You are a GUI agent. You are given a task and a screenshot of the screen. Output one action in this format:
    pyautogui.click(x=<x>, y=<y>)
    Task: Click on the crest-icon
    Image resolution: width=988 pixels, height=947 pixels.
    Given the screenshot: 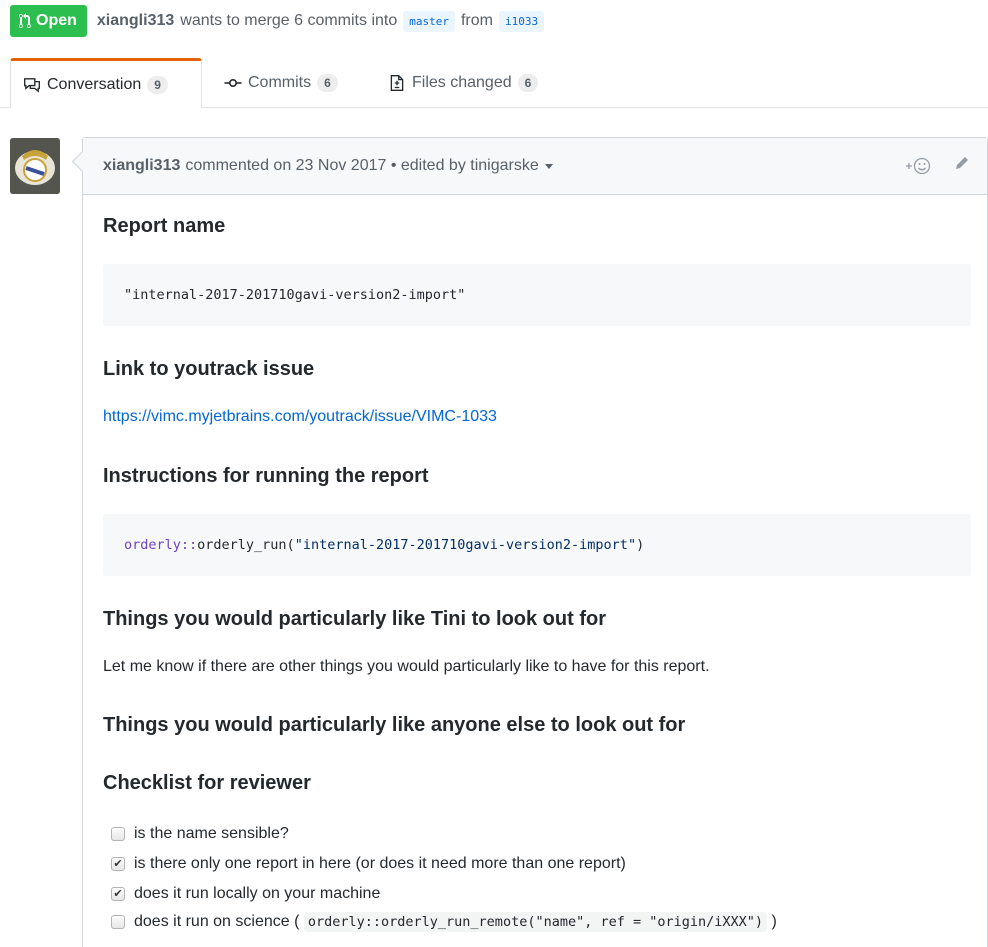 What is the action you would take?
    pyautogui.click(x=35, y=166)
    